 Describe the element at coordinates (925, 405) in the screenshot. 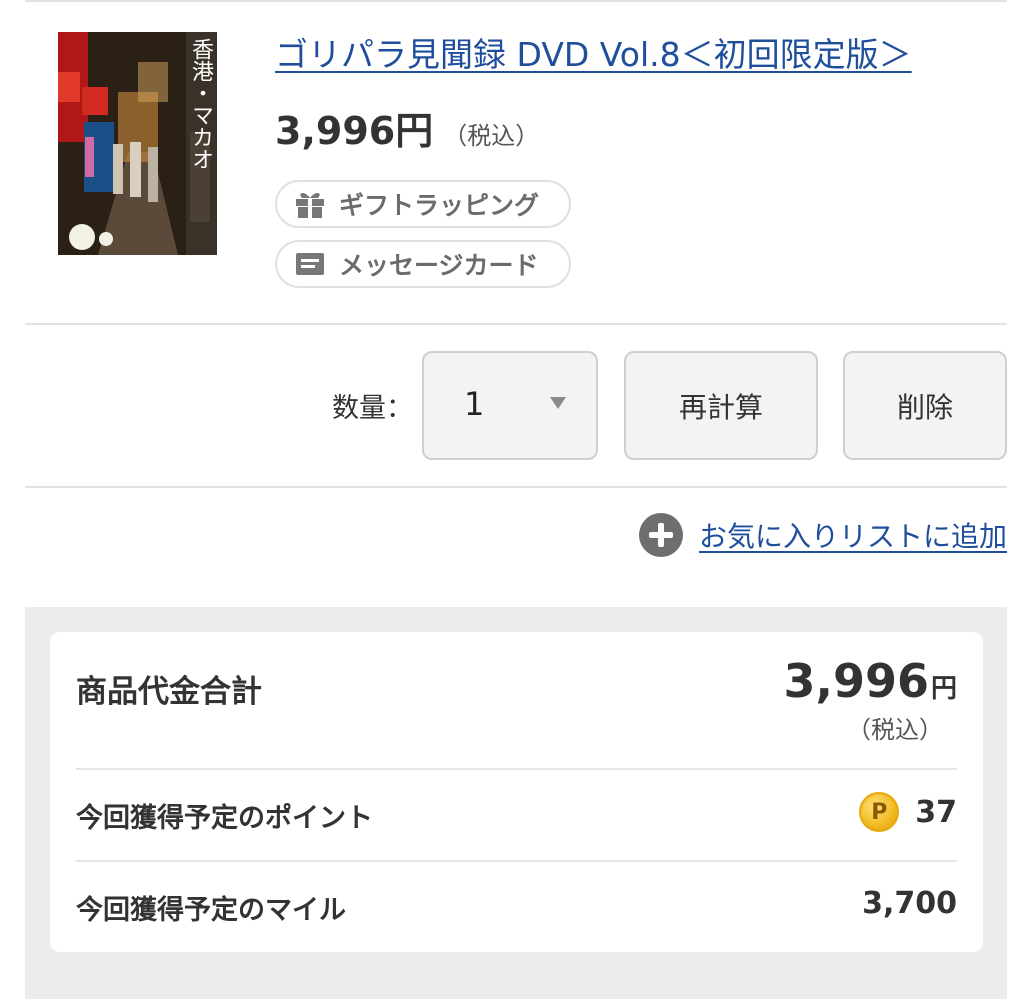

I see `delete-button: 削除` at that location.